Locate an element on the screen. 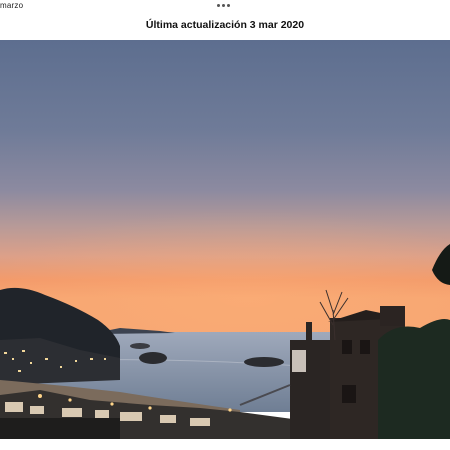 The image size is (450, 450). more-dots-icon is located at coordinates (225, 6).